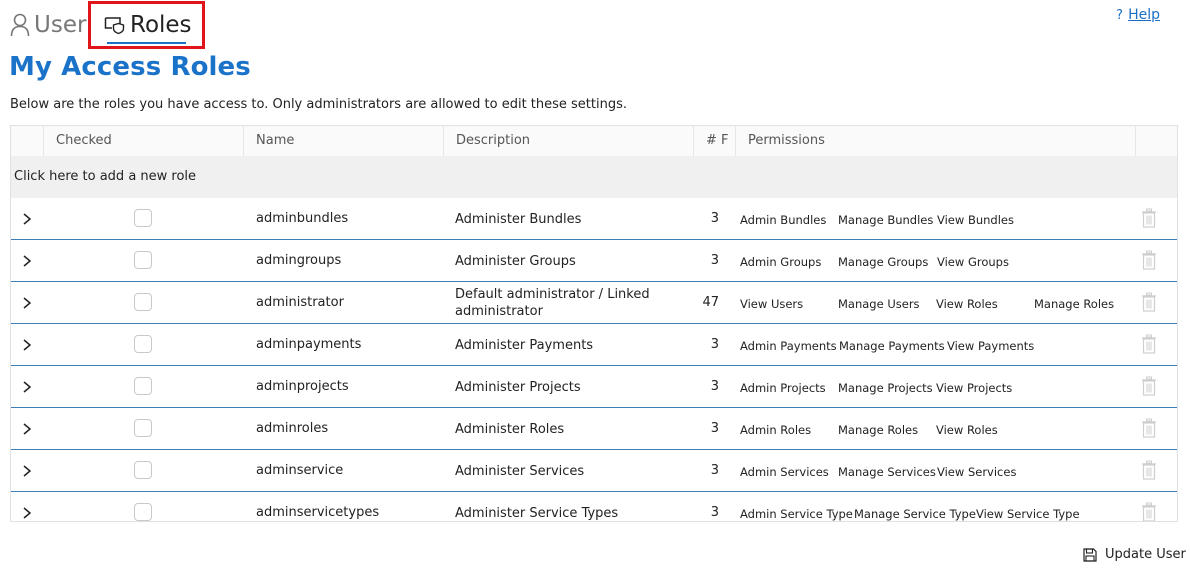  Describe the element at coordinates (300, 302) in the screenshot. I see `role-name: administrator` at that location.